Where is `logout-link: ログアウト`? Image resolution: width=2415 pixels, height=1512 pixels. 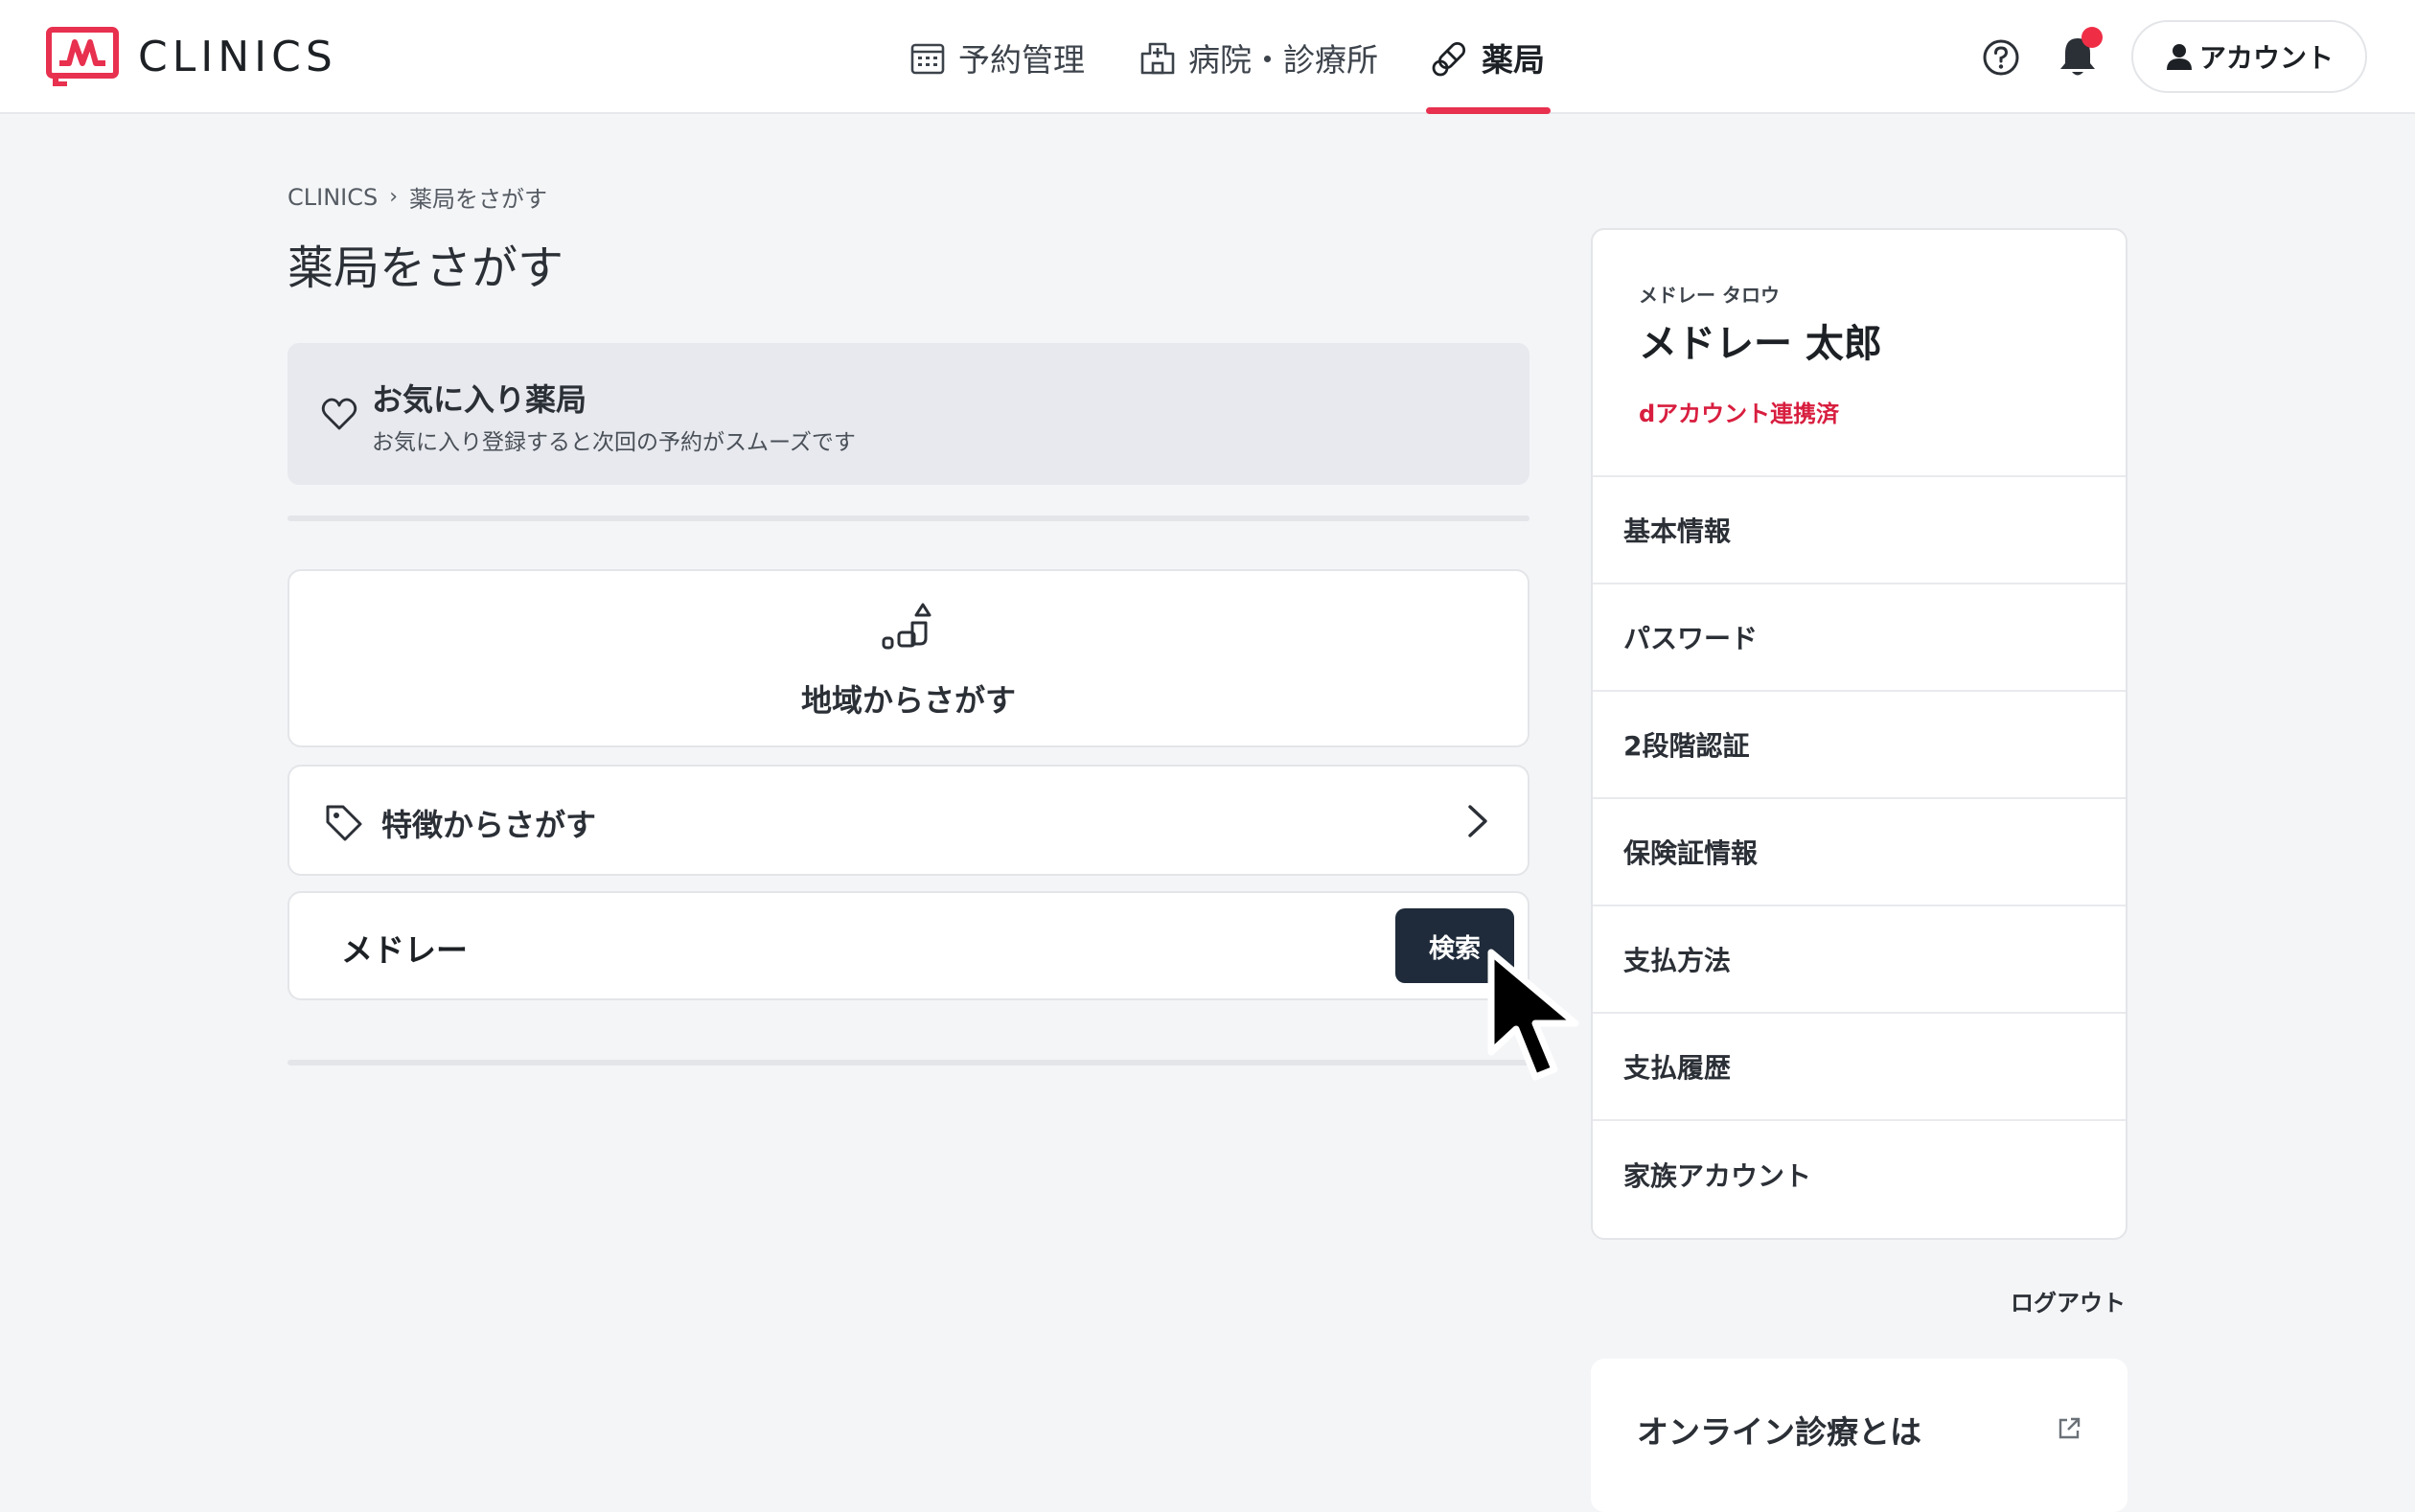 logout-link: ログアウト is located at coordinates (2068, 1301).